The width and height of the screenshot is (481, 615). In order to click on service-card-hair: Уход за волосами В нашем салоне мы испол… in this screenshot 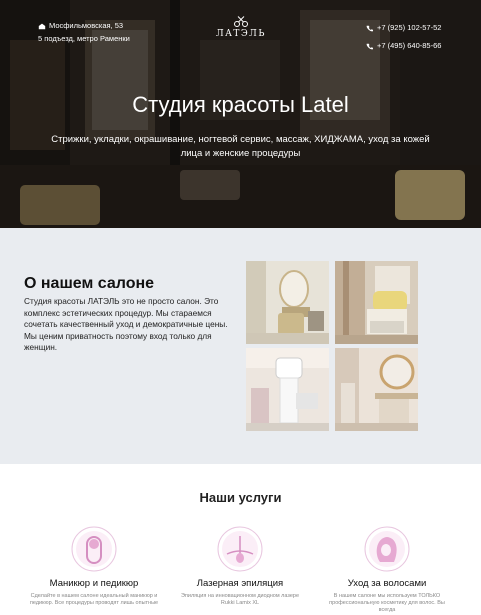, I will do `click(387, 570)`.